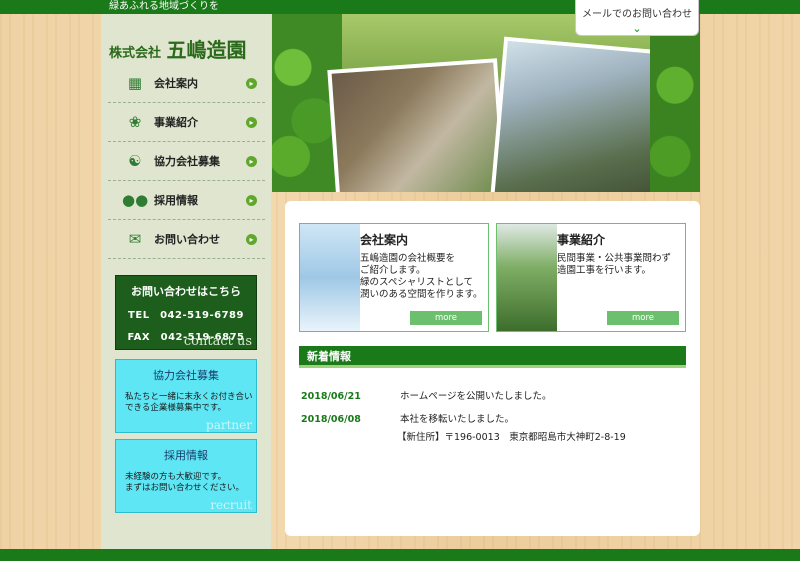 This screenshot has width=800, height=561. Describe the element at coordinates (229, 425) in the screenshot. I see `partner-subtitle: partner` at that location.